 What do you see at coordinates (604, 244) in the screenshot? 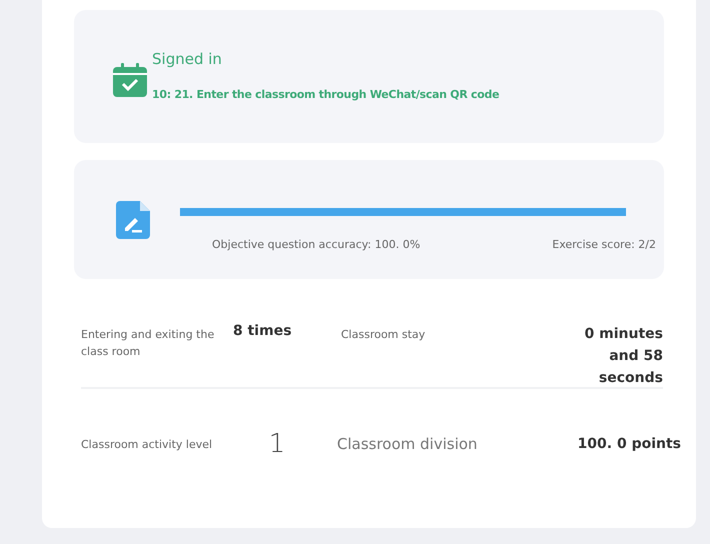
I see `exercise-score: Exercise score: 2/2` at bounding box center [604, 244].